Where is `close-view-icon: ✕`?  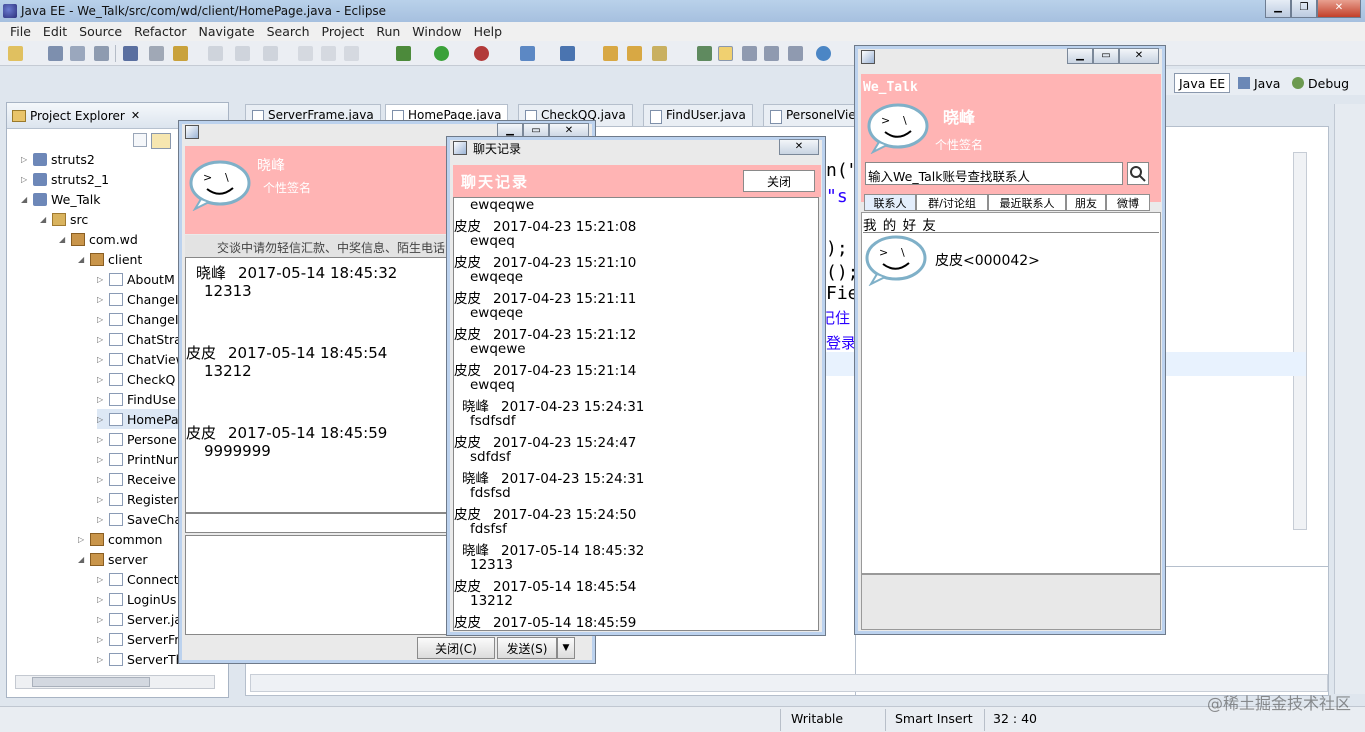
close-view-icon: ✕ is located at coordinates (135, 115).